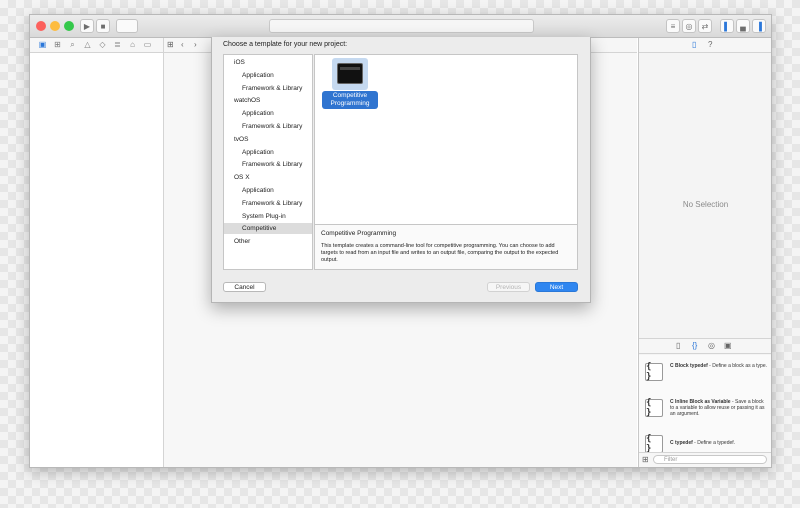 This screenshot has height=508, width=800. I want to click on run-button: ▶, so click(87, 26).